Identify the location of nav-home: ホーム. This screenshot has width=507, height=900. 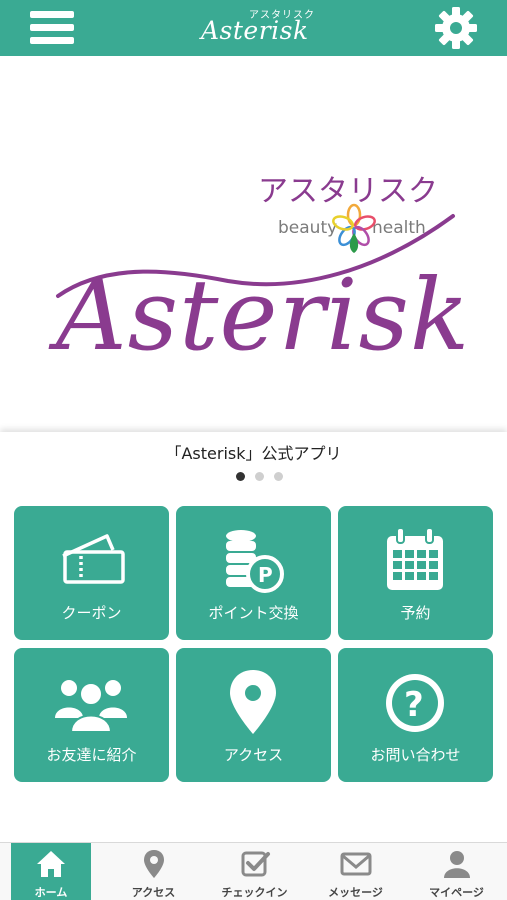
(51, 871).